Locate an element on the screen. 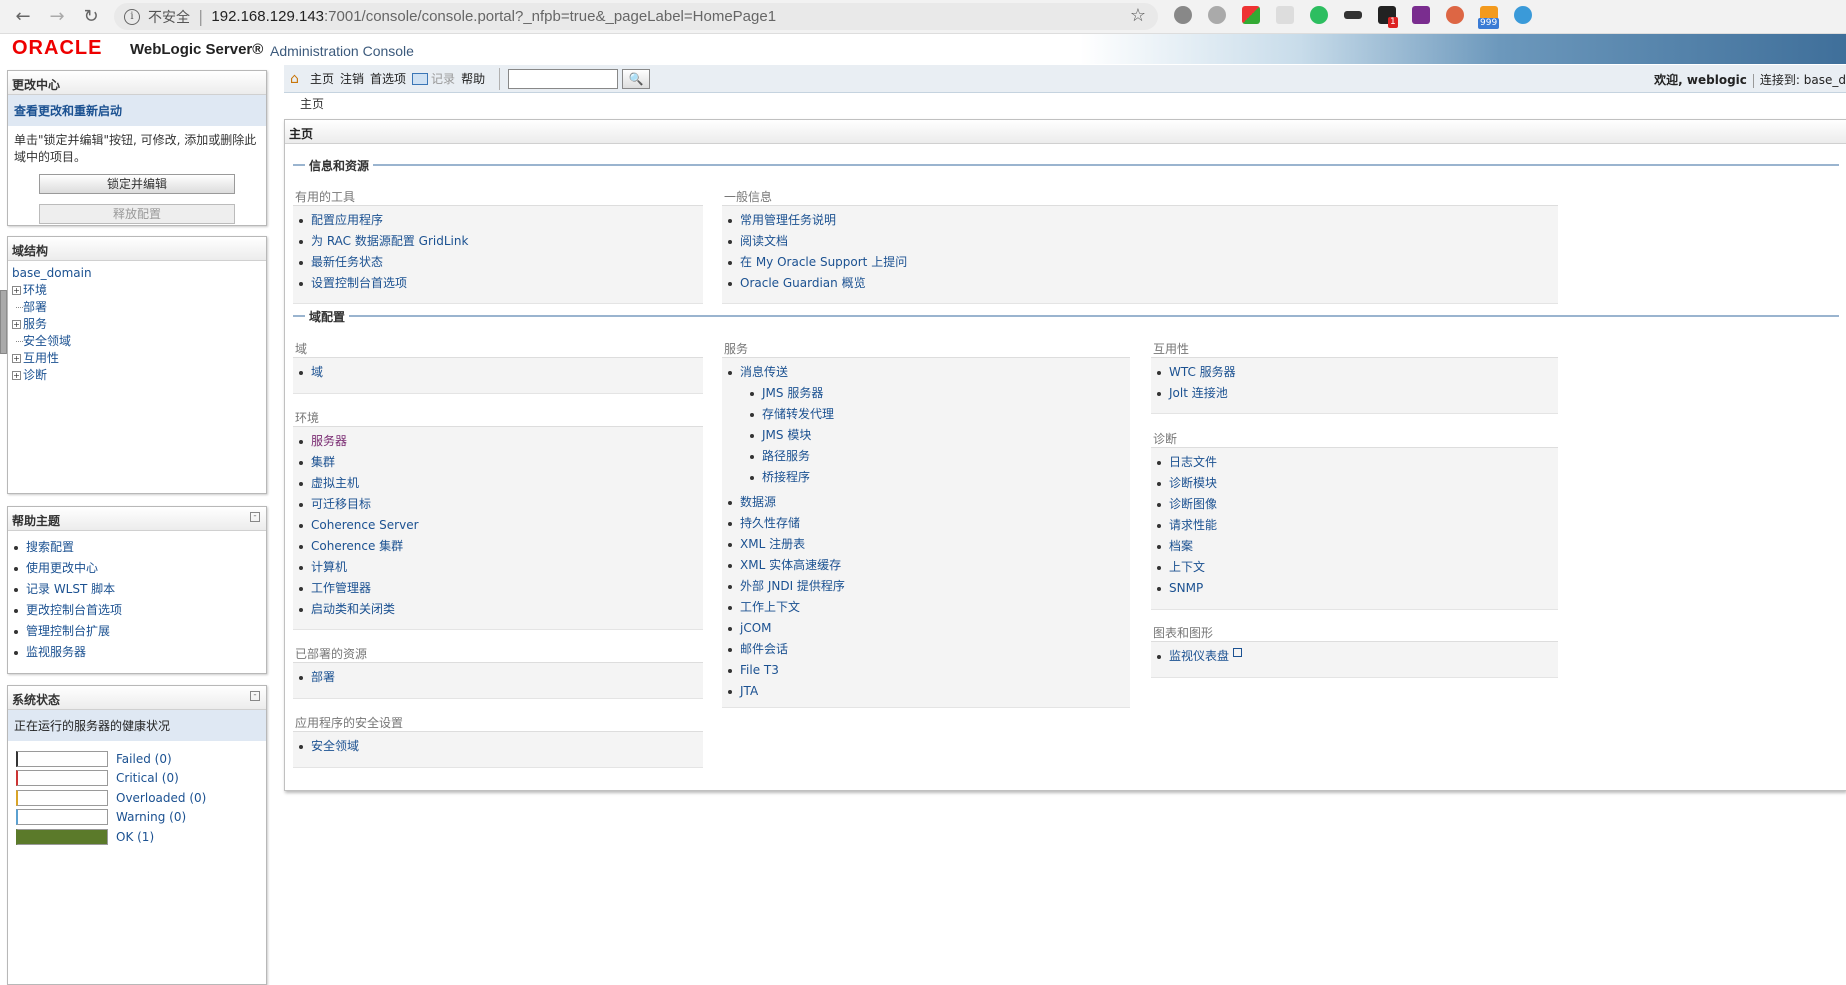 Image resolution: width=1846 pixels, height=985 pixels. onenote-icon is located at coordinates (1421, 15).